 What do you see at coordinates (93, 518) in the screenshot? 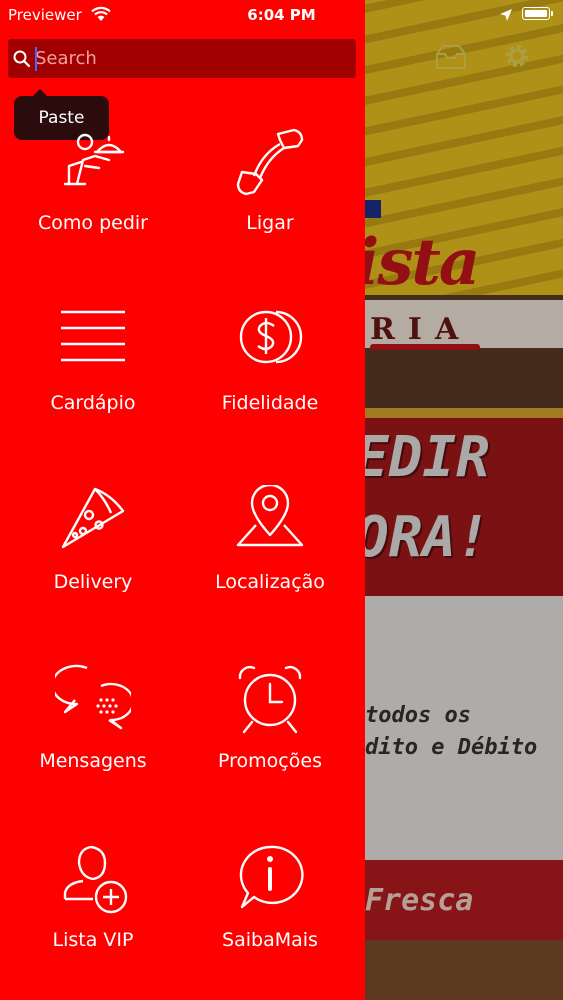
I see `pizza-slice-icon` at bounding box center [93, 518].